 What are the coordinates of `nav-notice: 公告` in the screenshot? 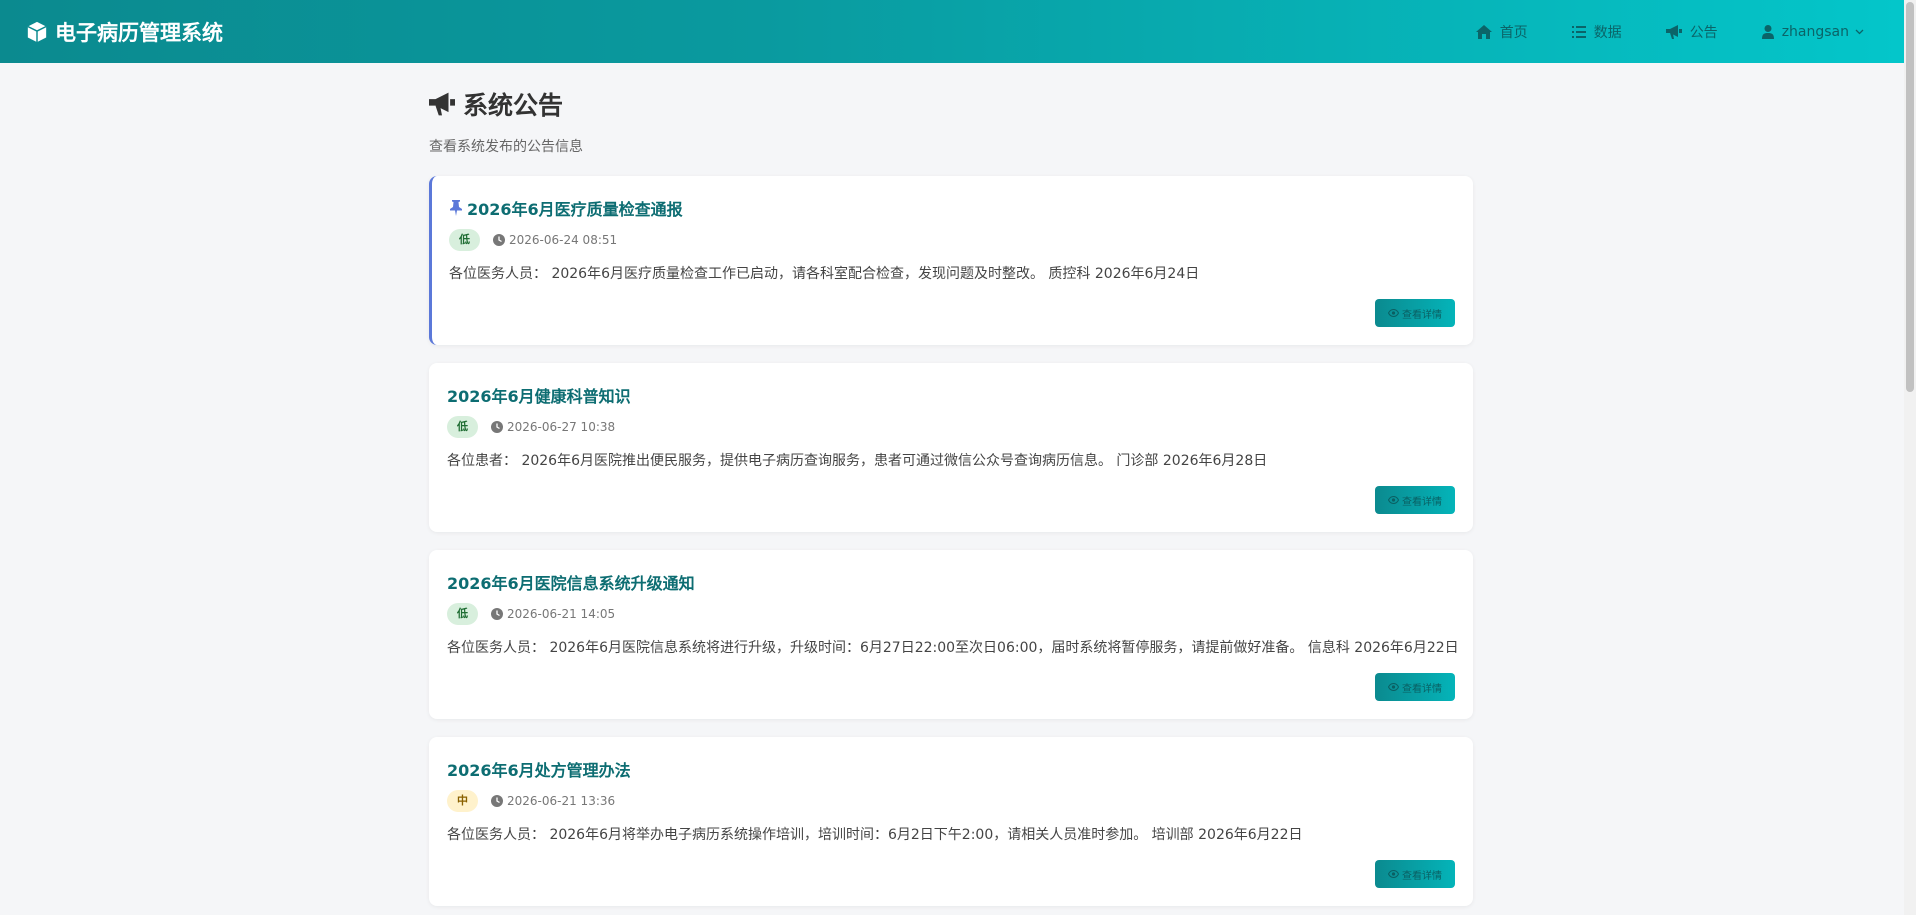 It's located at (1691, 32).